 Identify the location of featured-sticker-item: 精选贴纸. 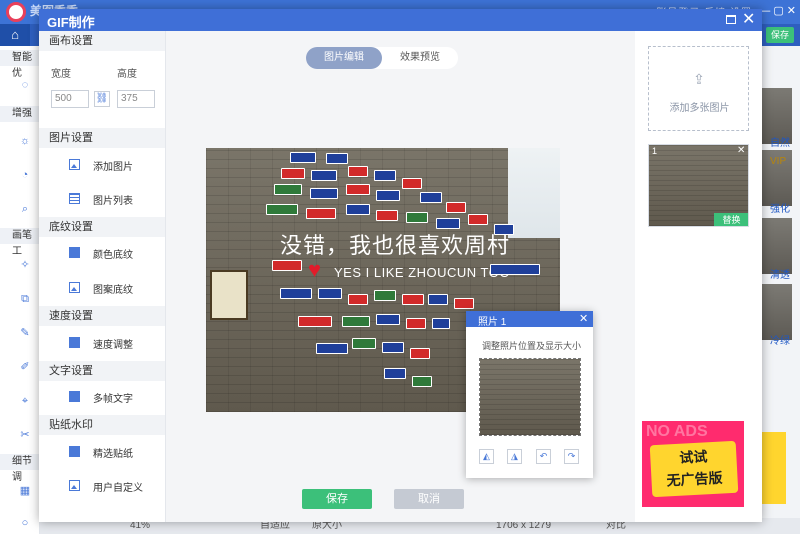
(114, 452).